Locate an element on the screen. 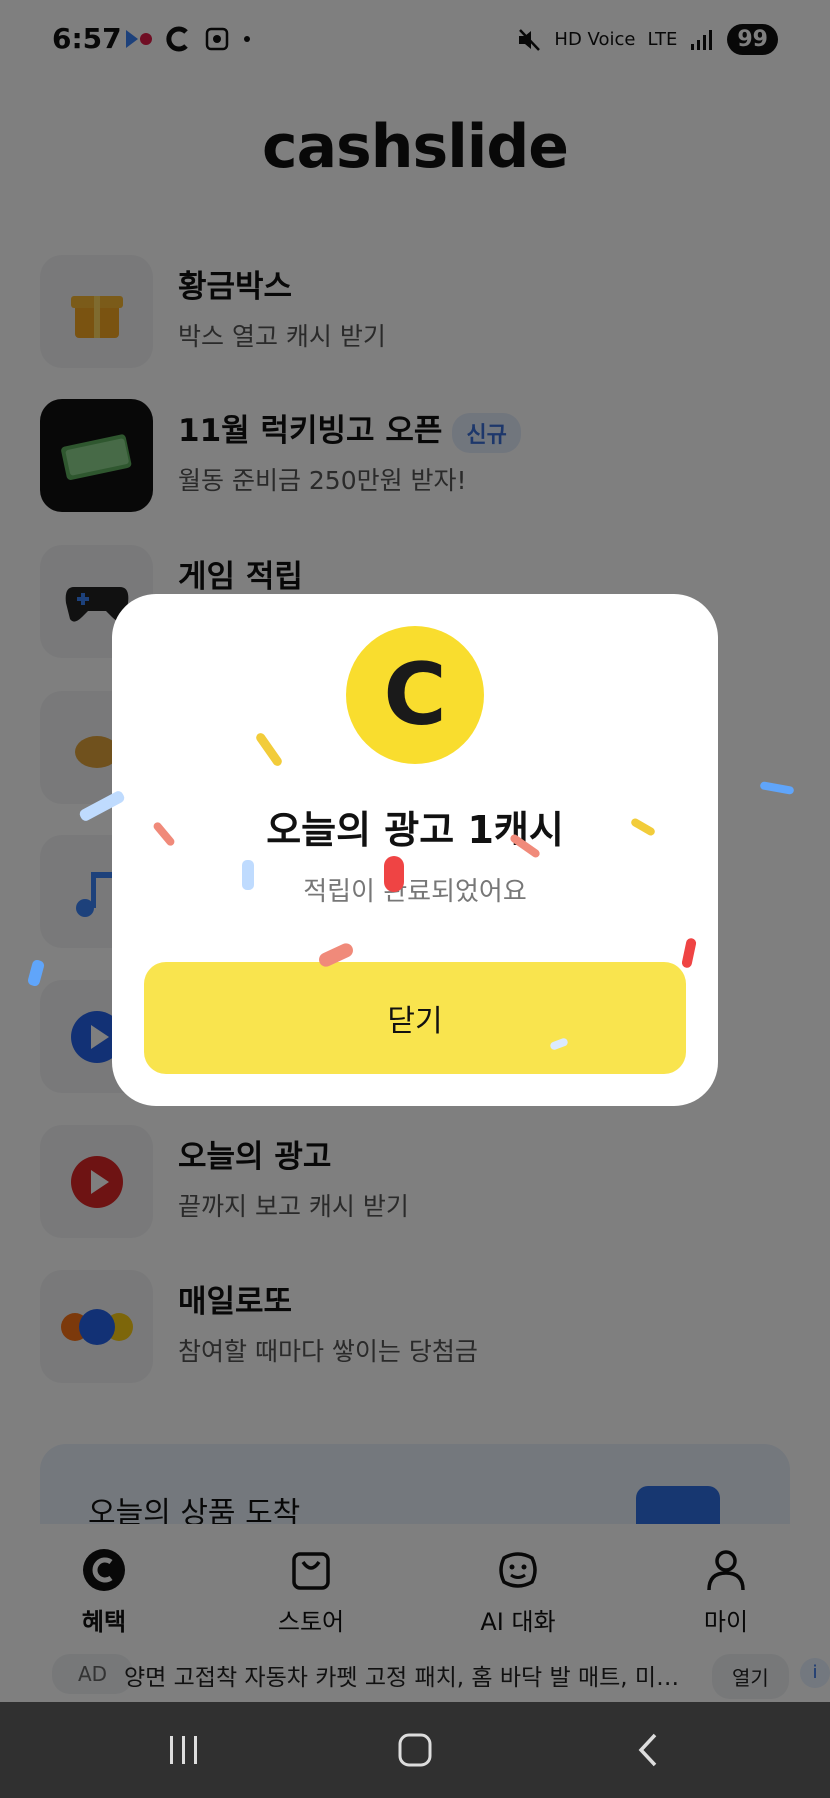 Image resolution: width=830 pixels, height=1798 pixels. back-button is located at coordinates (648, 1750).